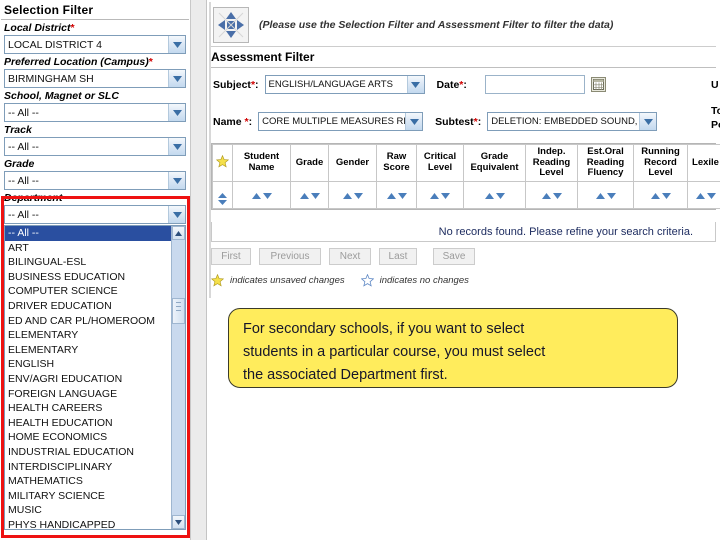  What do you see at coordinates (88, 233) in the screenshot?
I see `department-option: -- All --` at bounding box center [88, 233].